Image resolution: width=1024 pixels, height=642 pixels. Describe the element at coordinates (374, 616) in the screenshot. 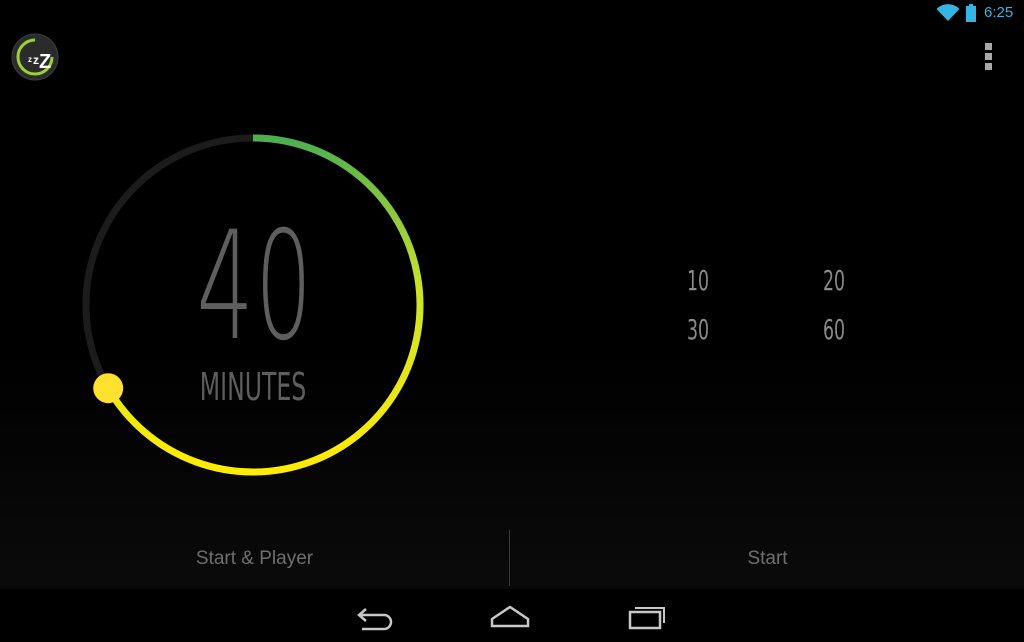

I see `back-icon` at that location.